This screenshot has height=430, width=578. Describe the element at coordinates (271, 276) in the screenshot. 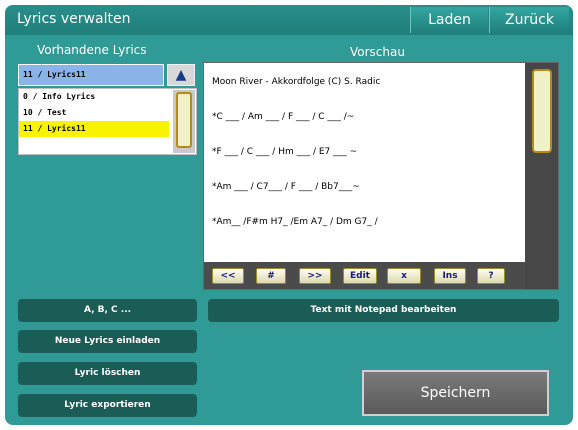

I see `hash-button: #` at that location.